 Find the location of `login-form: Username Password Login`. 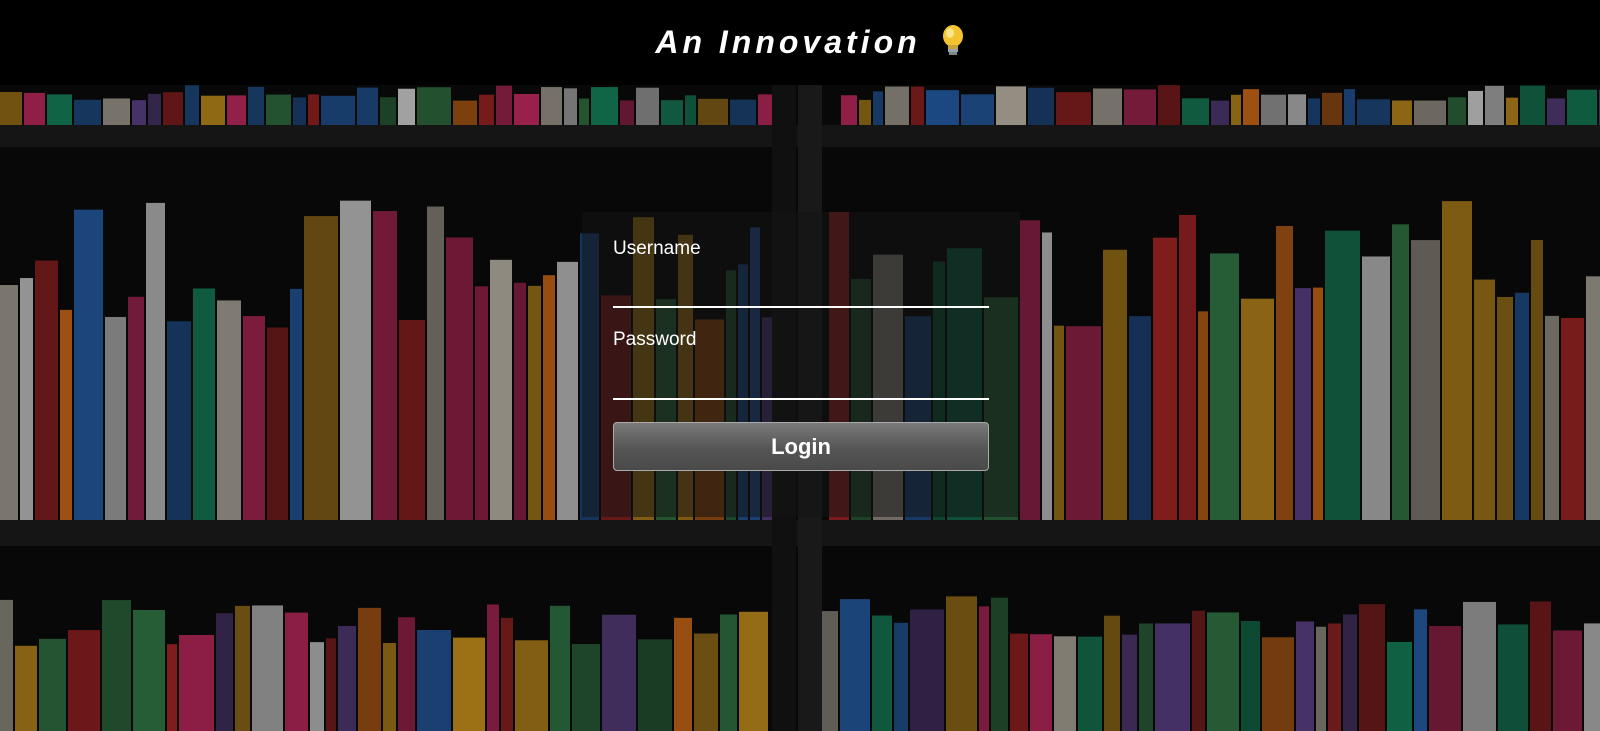

login-form: Username Password Login is located at coordinates (801, 364).